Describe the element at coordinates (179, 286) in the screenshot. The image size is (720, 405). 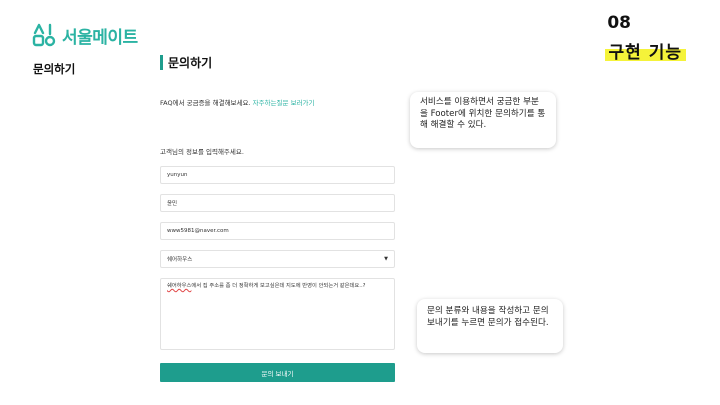
I see `message-text-underlined: 쉐어하우스` at that location.